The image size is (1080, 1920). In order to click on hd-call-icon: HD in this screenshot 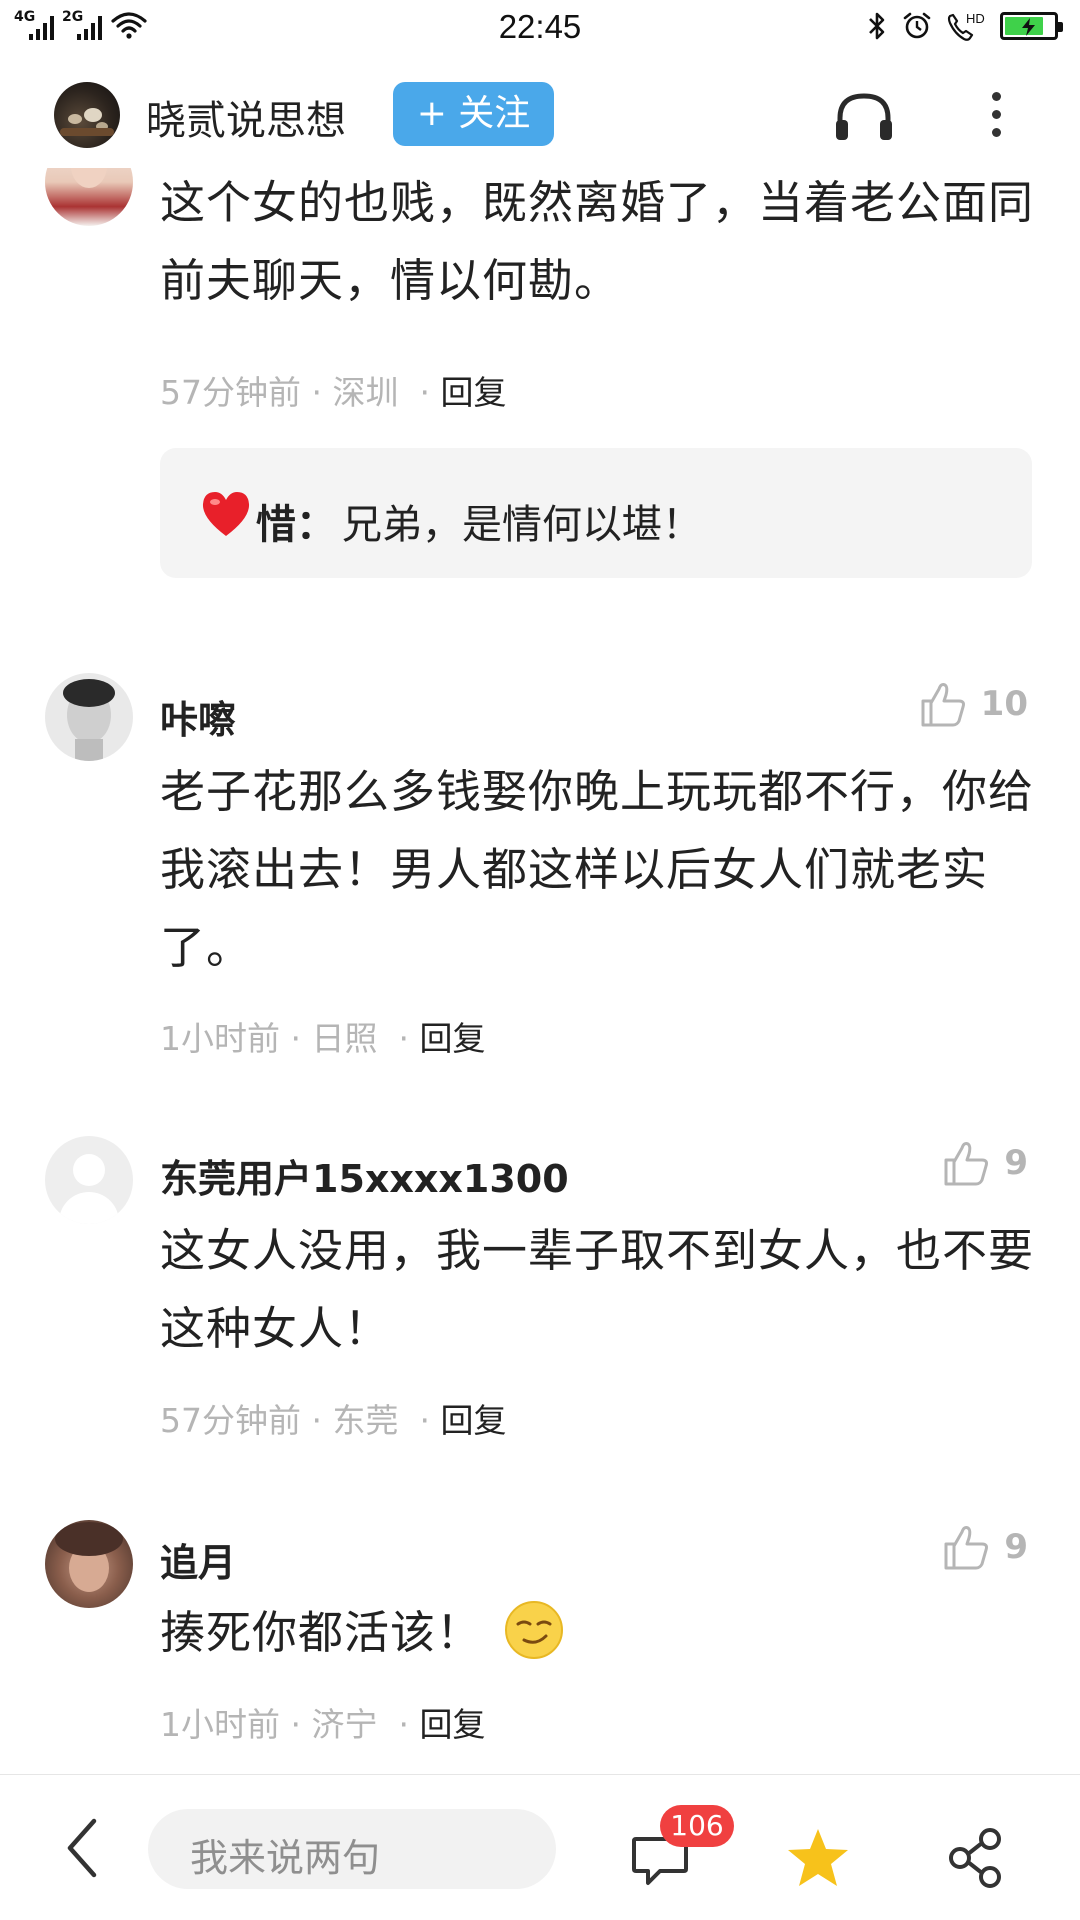, I will do `click(966, 26)`.